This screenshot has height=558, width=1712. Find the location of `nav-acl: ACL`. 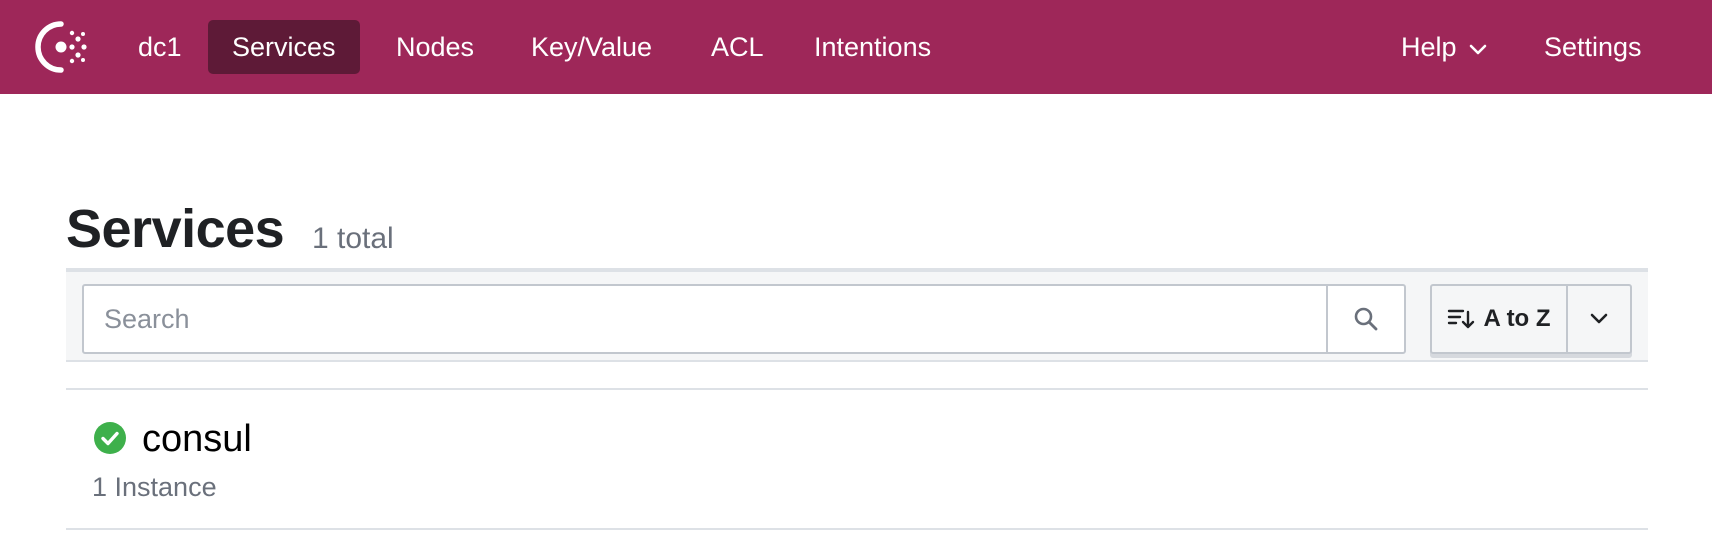

nav-acl: ACL is located at coordinates (737, 47).